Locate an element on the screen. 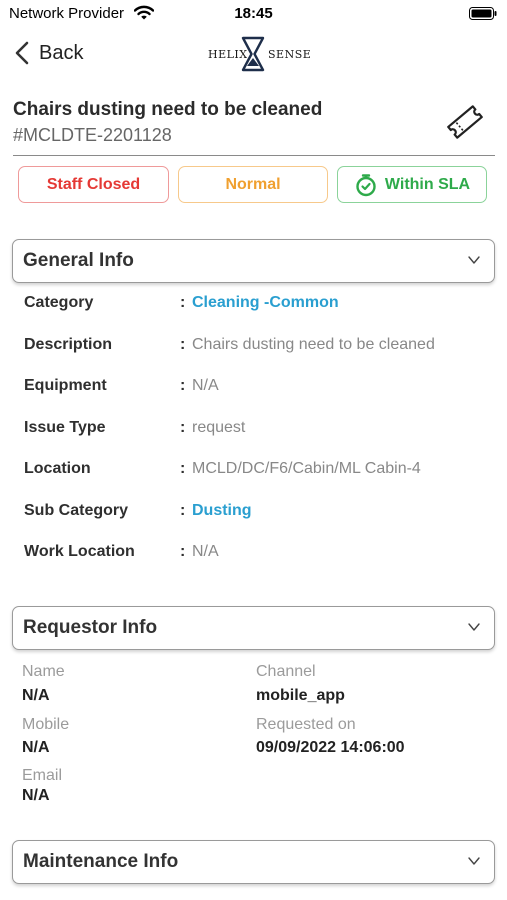 The image size is (507, 900). general-info-header: General Info is located at coordinates (253, 261).